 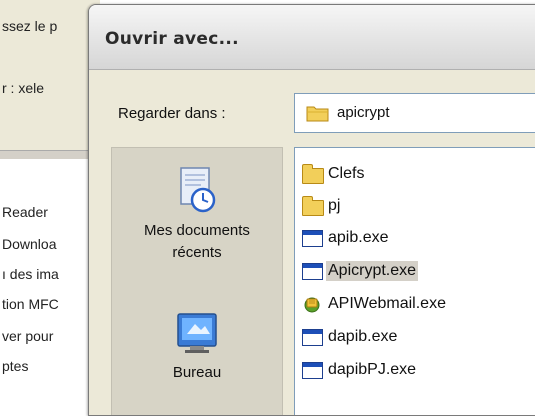 I want to click on look-in-dropdown: apicrypt, so click(x=414, y=113).